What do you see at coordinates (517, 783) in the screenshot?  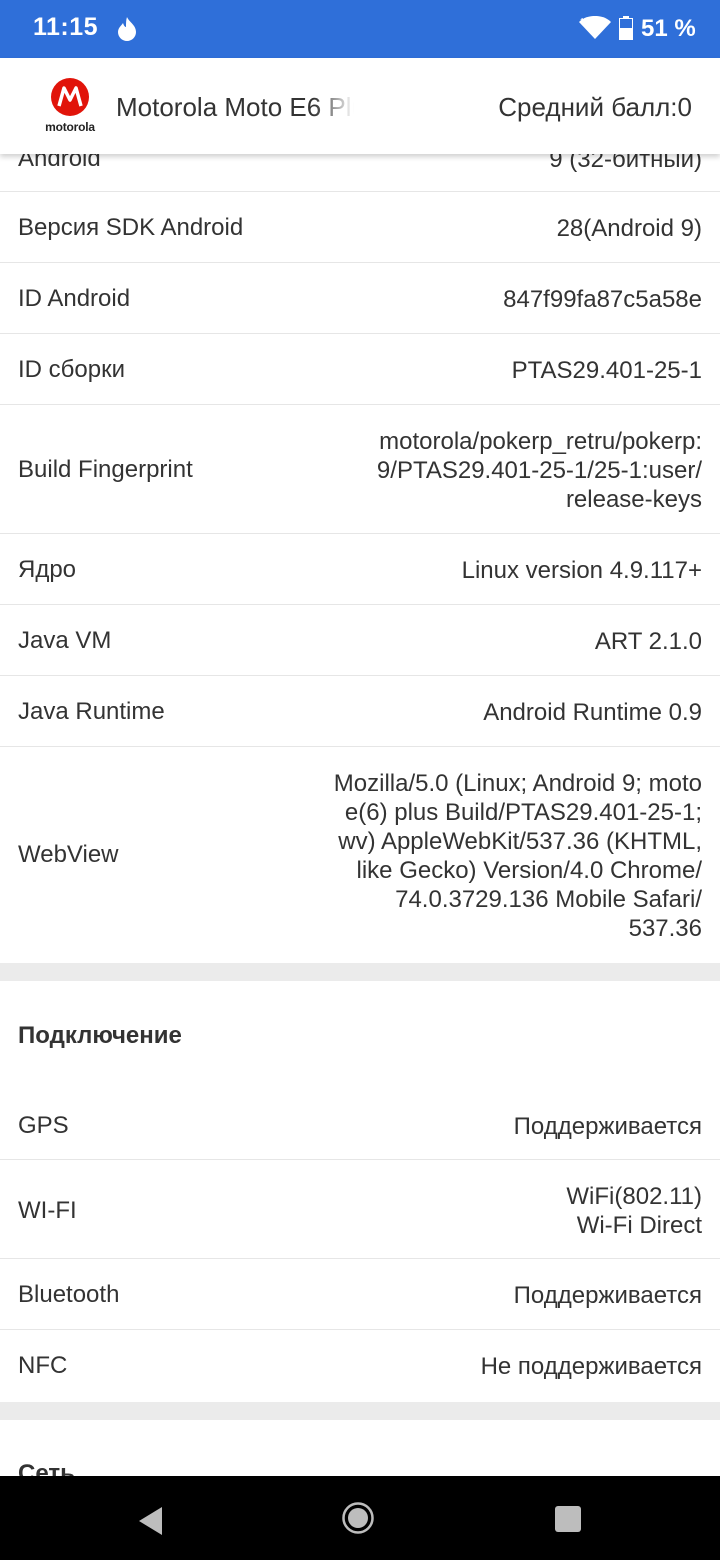 I see `value-line: Mozilla/5.0 (Linux; Android 9; moto` at bounding box center [517, 783].